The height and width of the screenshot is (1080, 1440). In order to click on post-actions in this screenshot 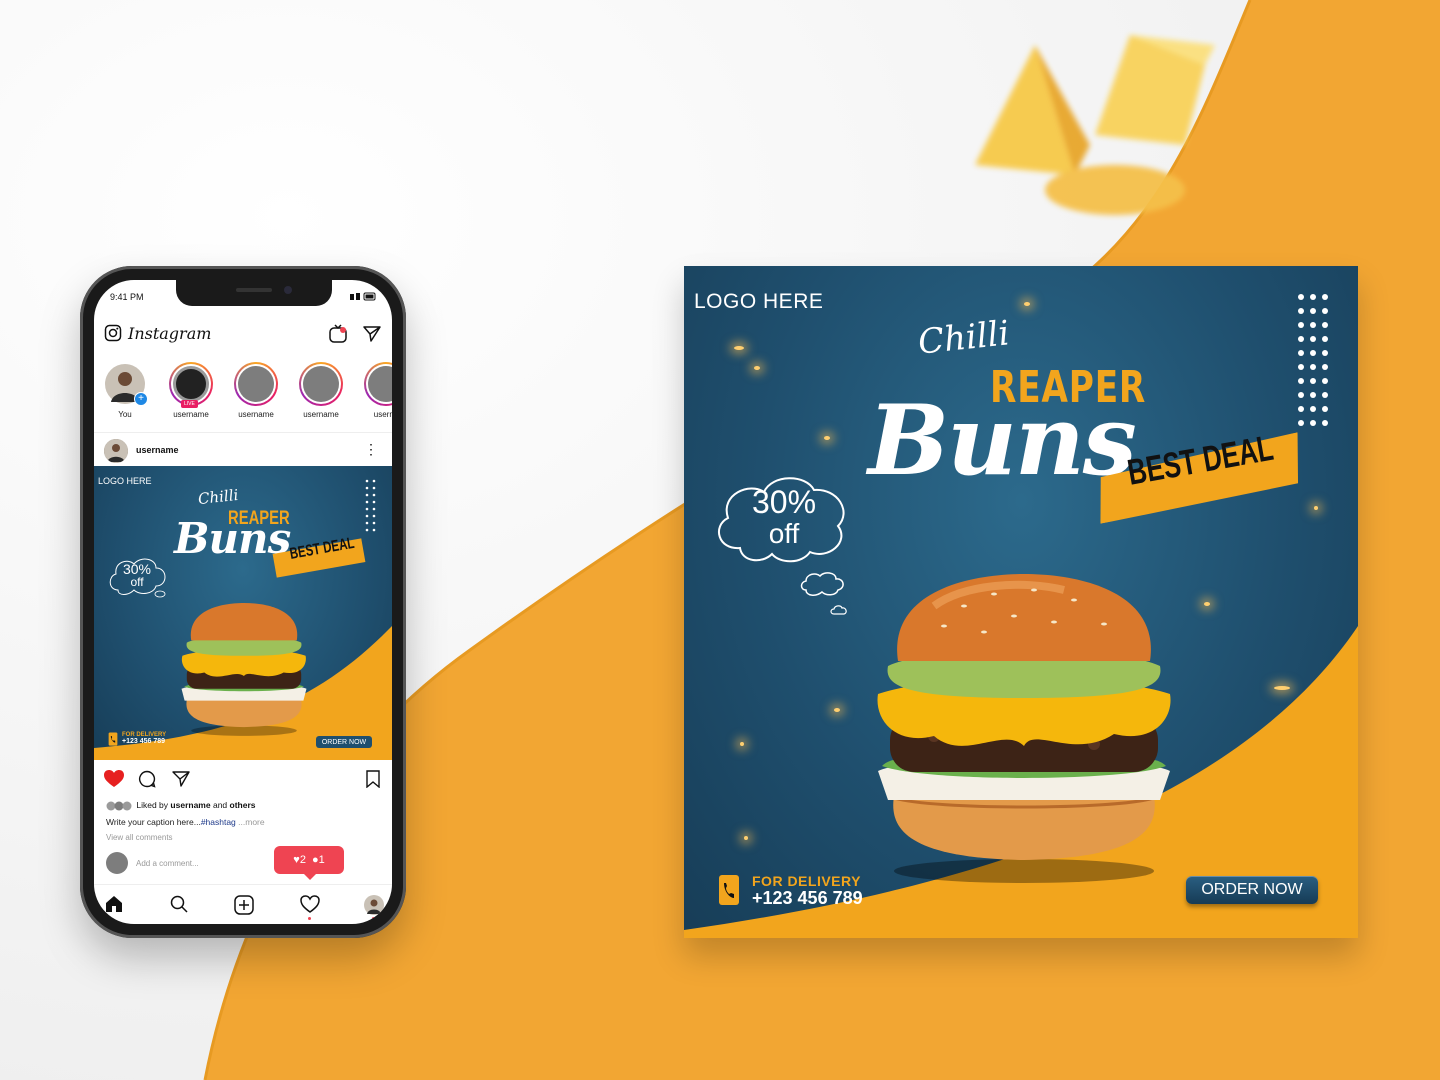, I will do `click(243, 780)`.